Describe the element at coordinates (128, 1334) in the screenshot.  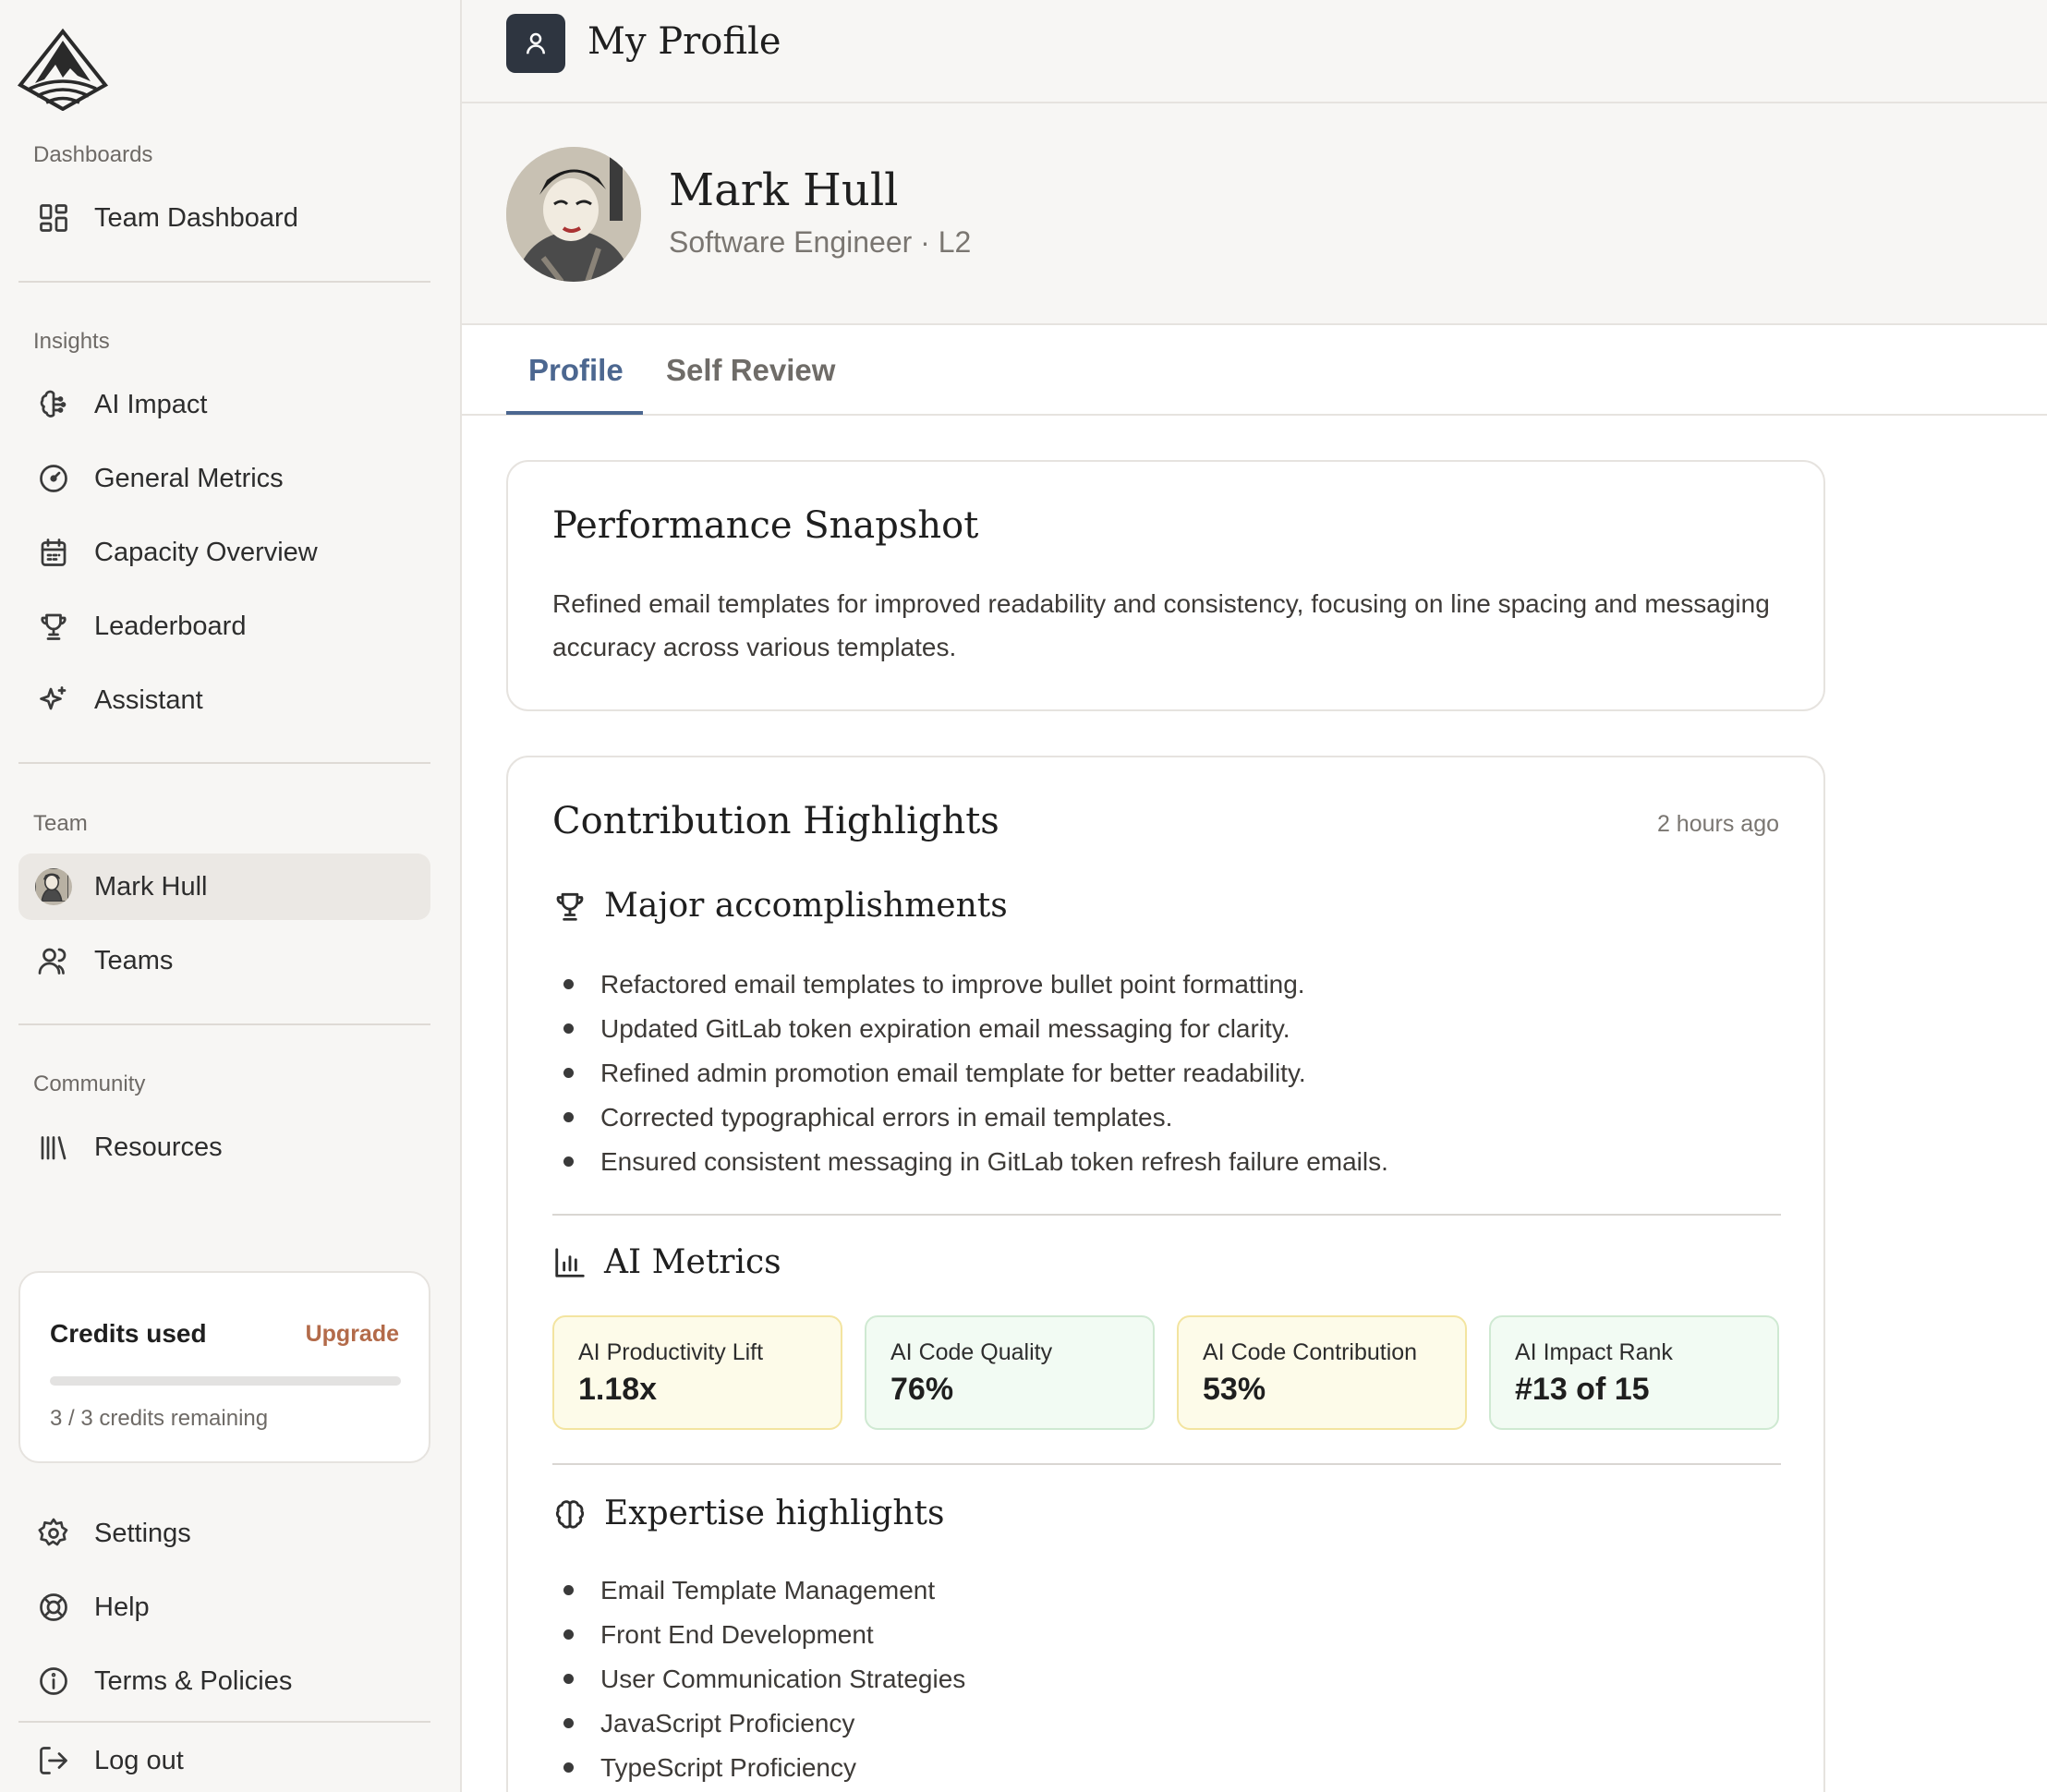
I see `credits-title: Credits used` at that location.